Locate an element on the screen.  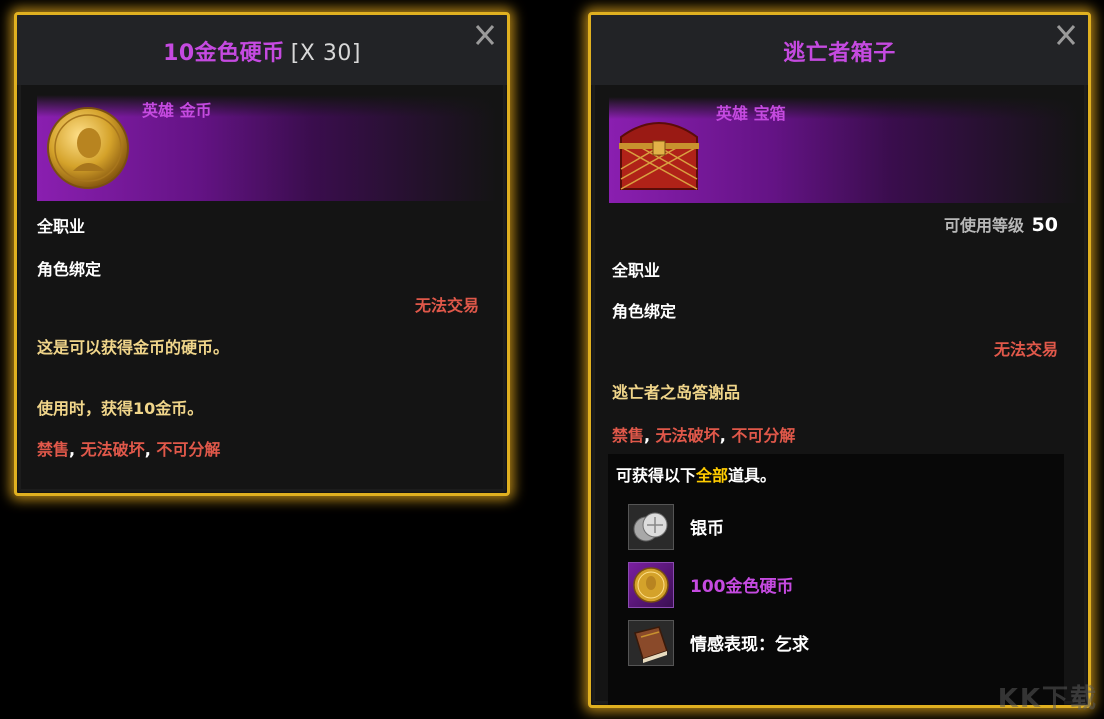
tooltip-header: 10金色硬币 [X 30] is located at coordinates (262, 50).